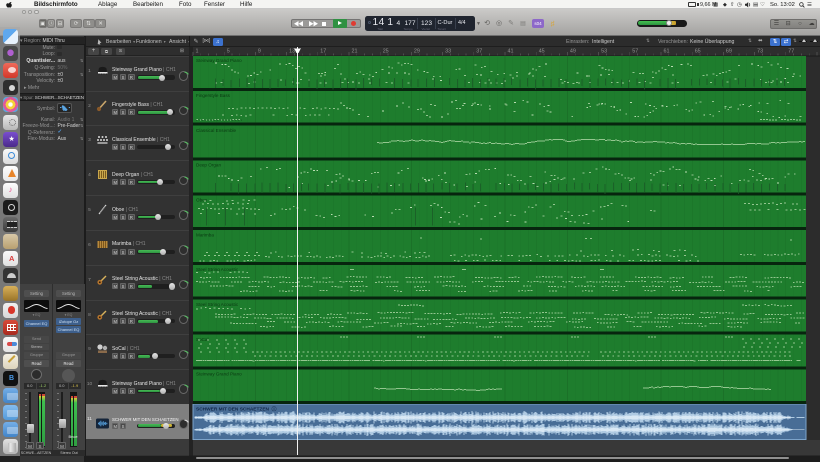  What do you see at coordinates (216, 130) in the screenshot?
I see `svg-text: Classical Ensemble` at bounding box center [216, 130].